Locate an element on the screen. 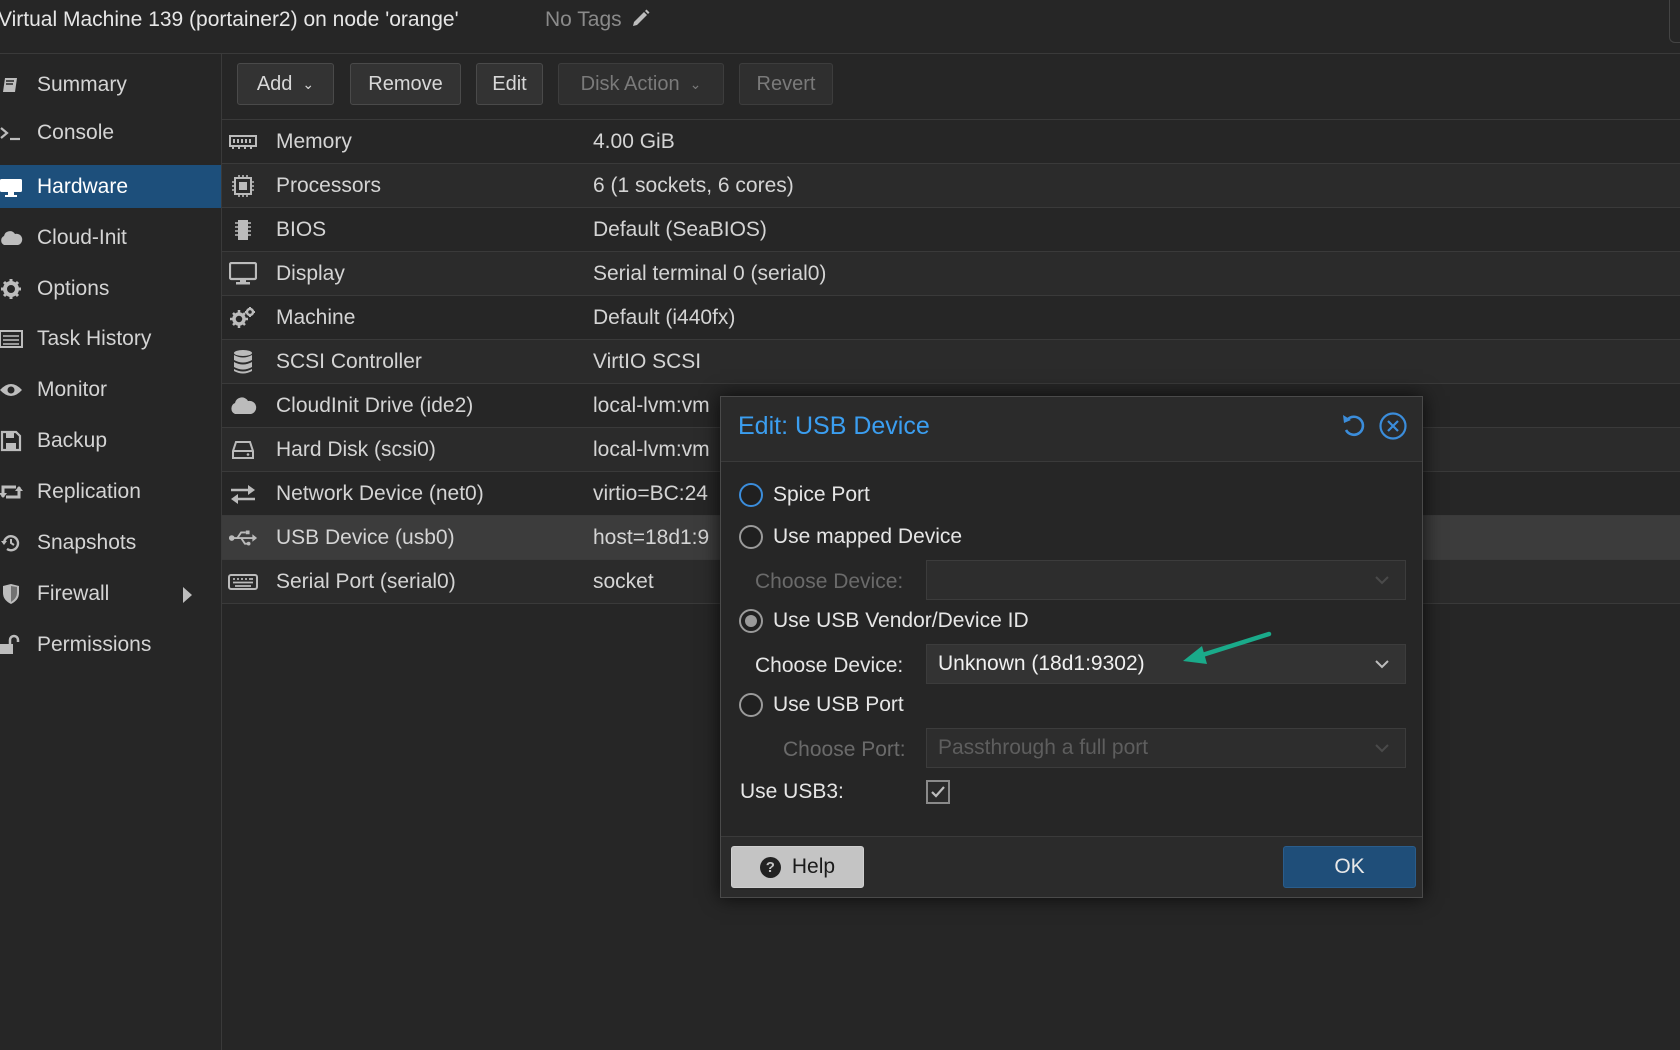 The width and height of the screenshot is (1680, 1050). usb3-checkbox is located at coordinates (938, 792).